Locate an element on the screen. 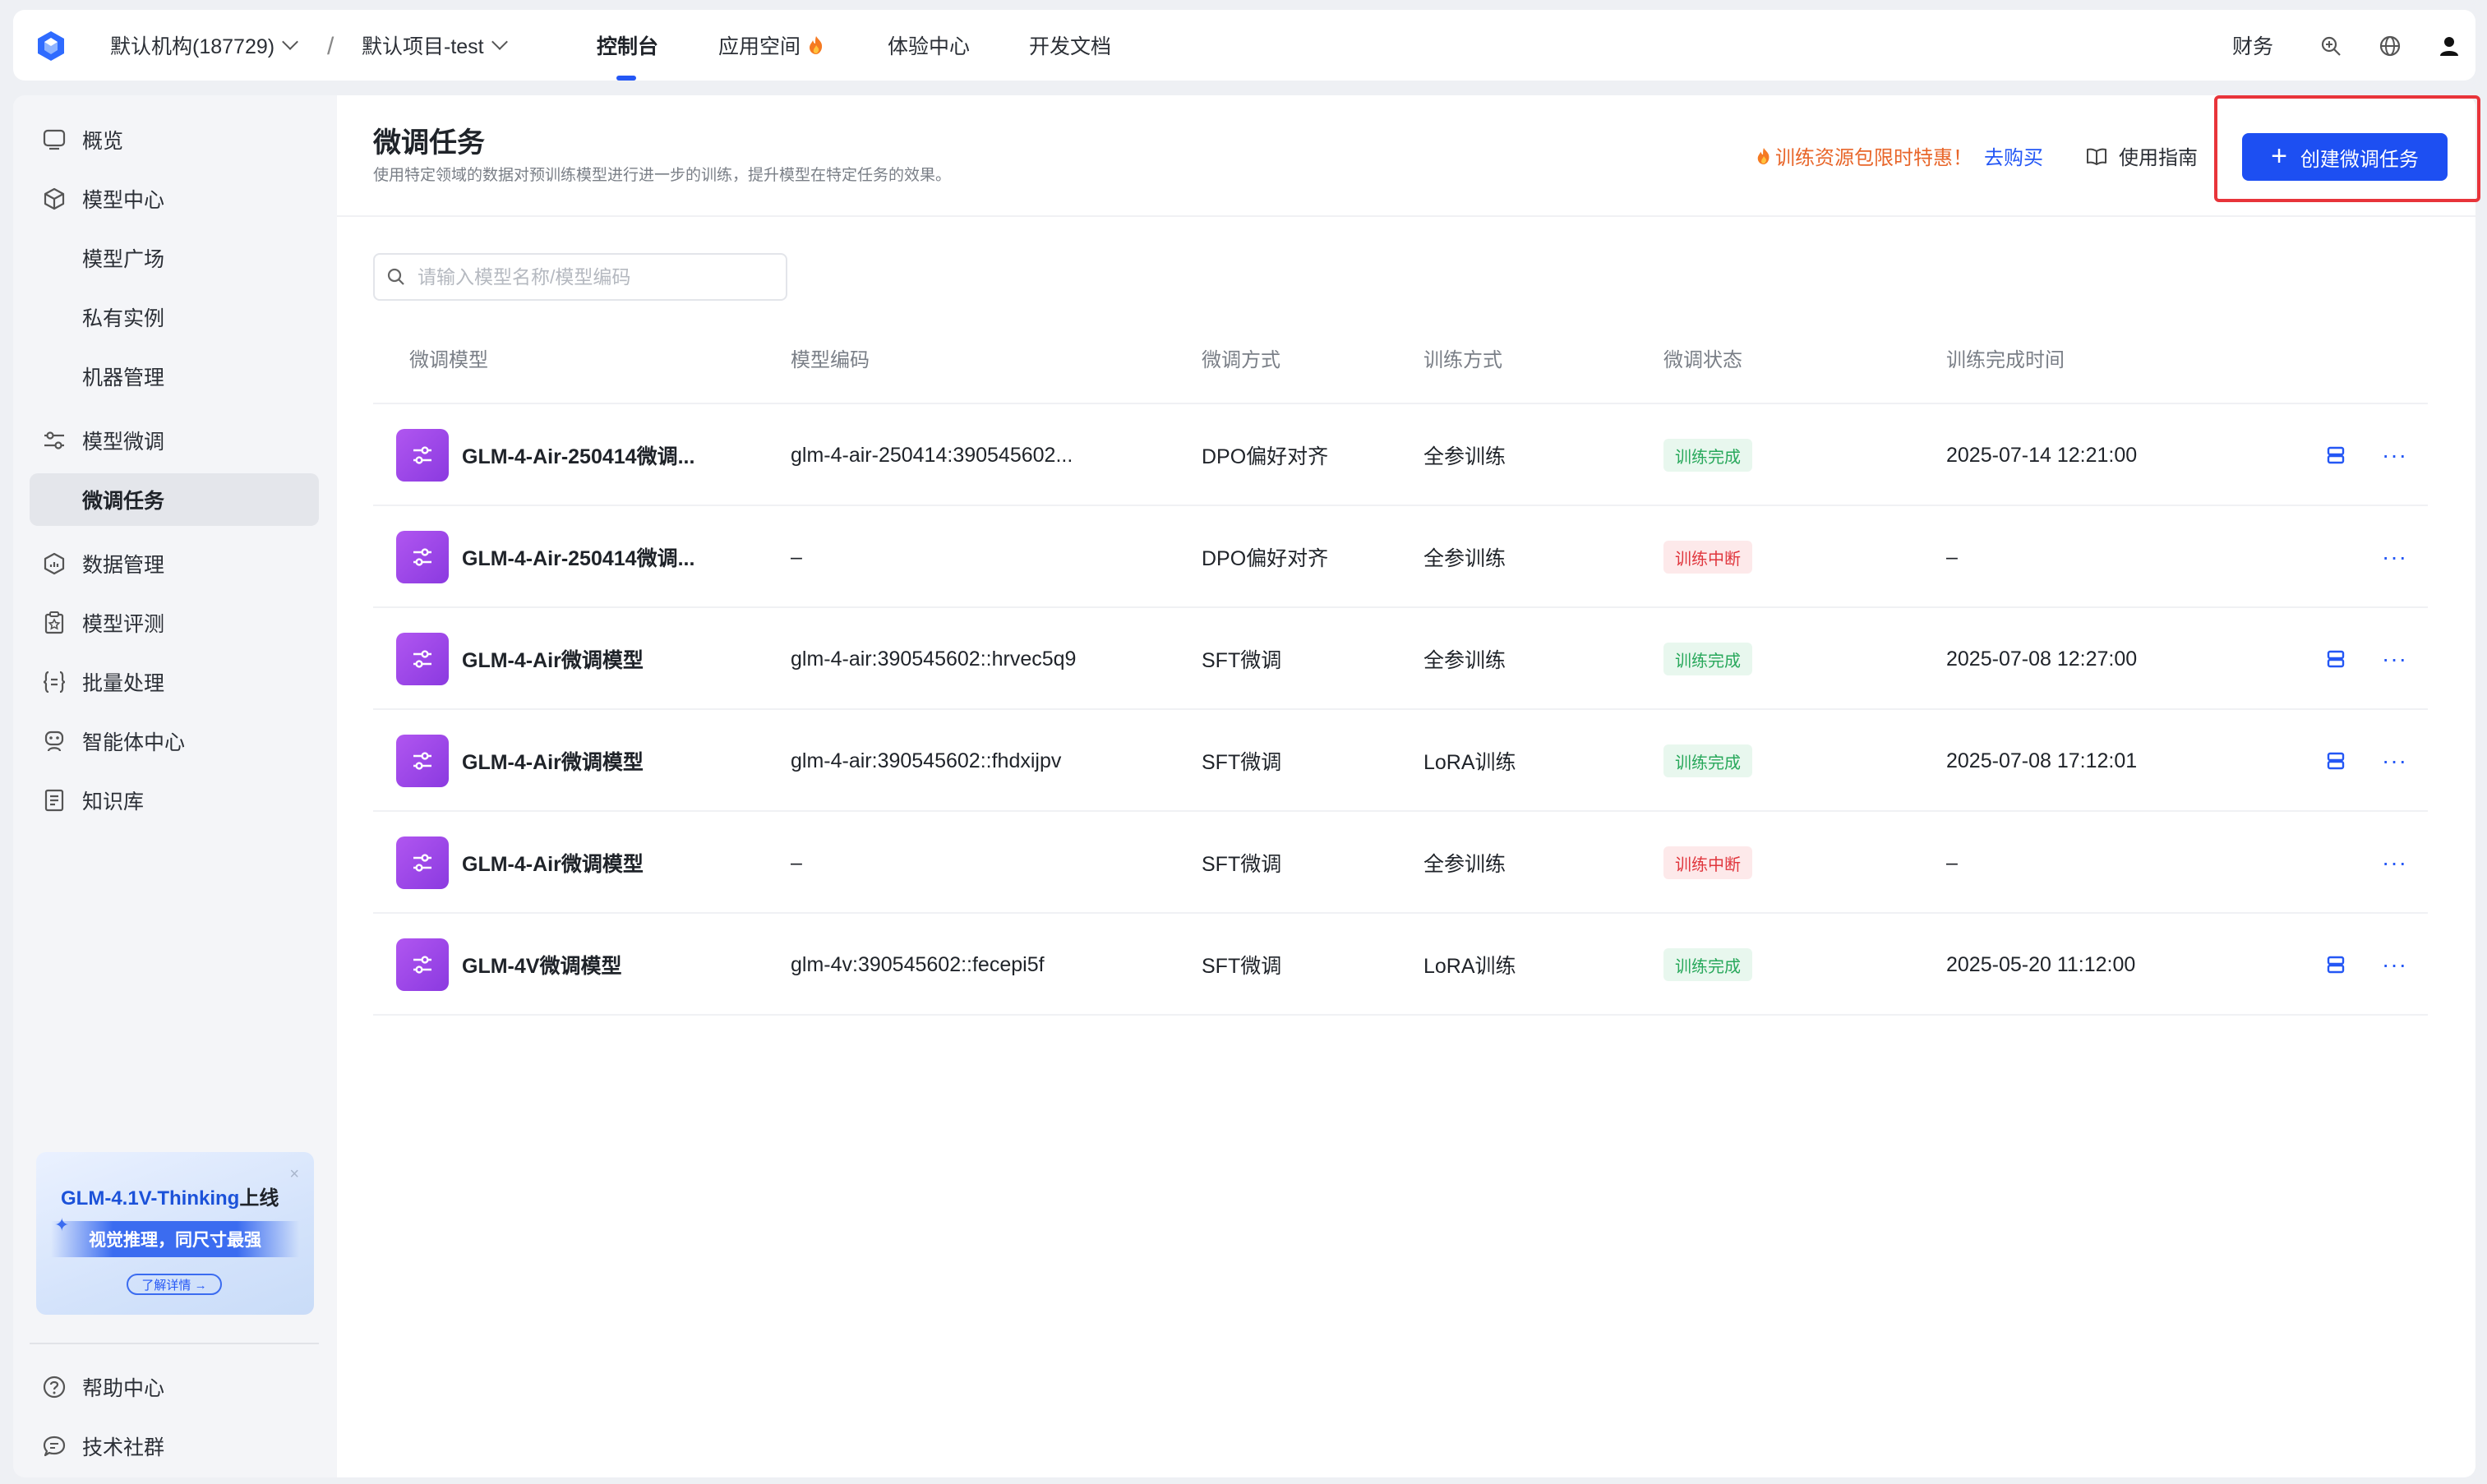 Image resolution: width=2487 pixels, height=1484 pixels. finetune-method: DPO偏好对齐 is located at coordinates (1266, 456).